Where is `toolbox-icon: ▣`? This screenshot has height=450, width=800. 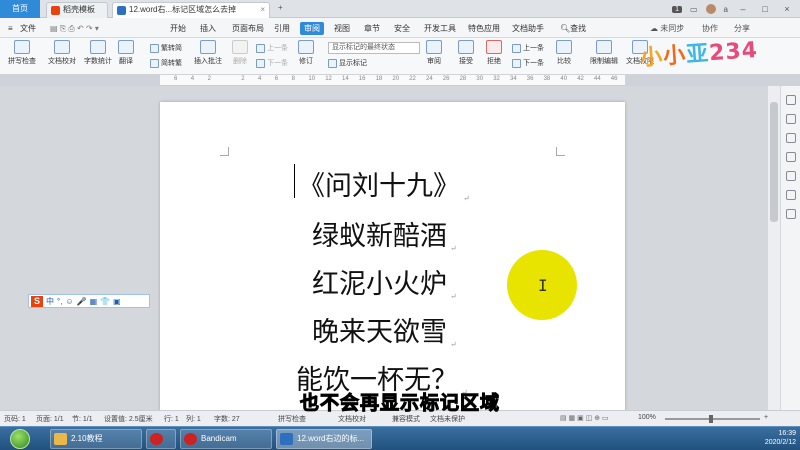 toolbox-icon: ▣ is located at coordinates (117, 301).